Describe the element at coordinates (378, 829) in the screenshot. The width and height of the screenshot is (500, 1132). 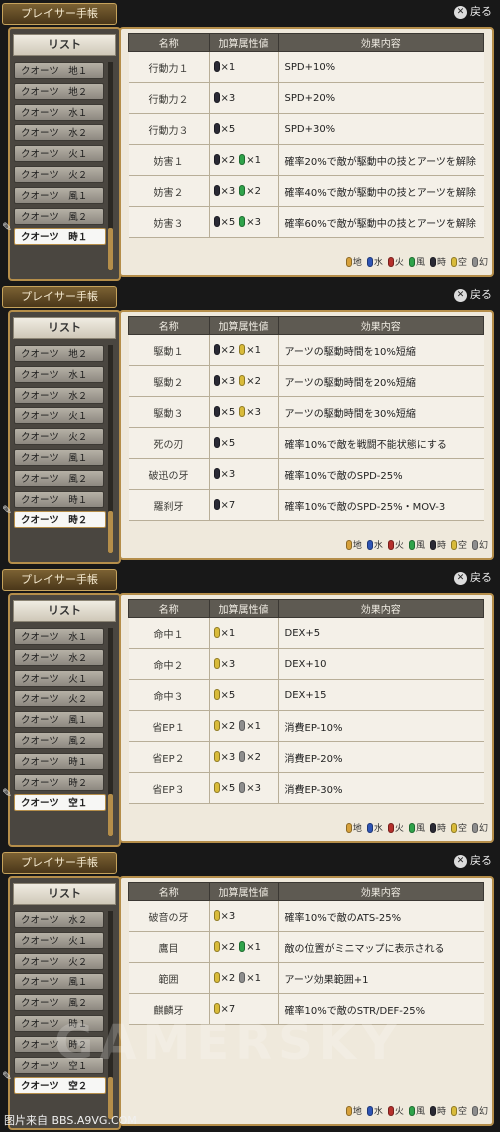
I see `legend-label: 水` at that location.